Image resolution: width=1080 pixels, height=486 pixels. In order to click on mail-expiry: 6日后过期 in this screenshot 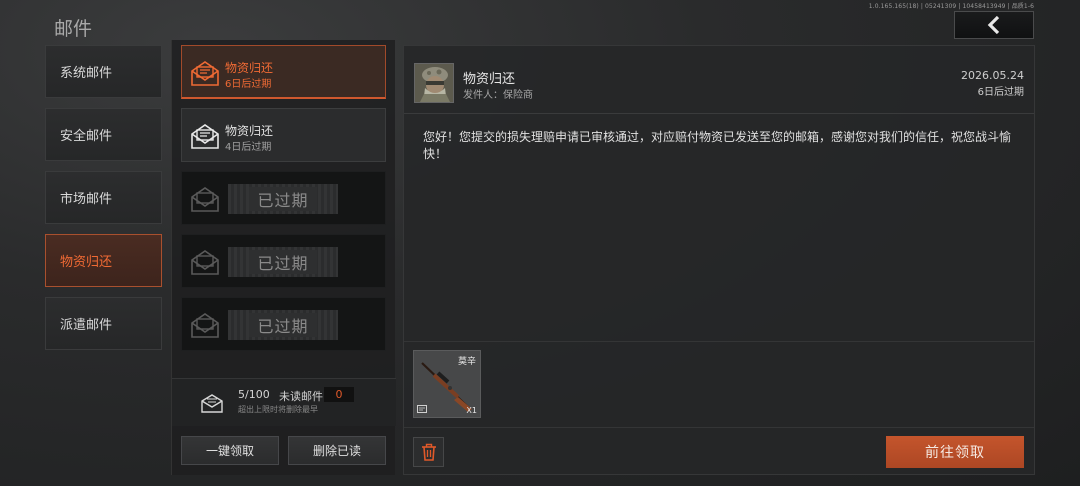, I will do `click(248, 84)`.